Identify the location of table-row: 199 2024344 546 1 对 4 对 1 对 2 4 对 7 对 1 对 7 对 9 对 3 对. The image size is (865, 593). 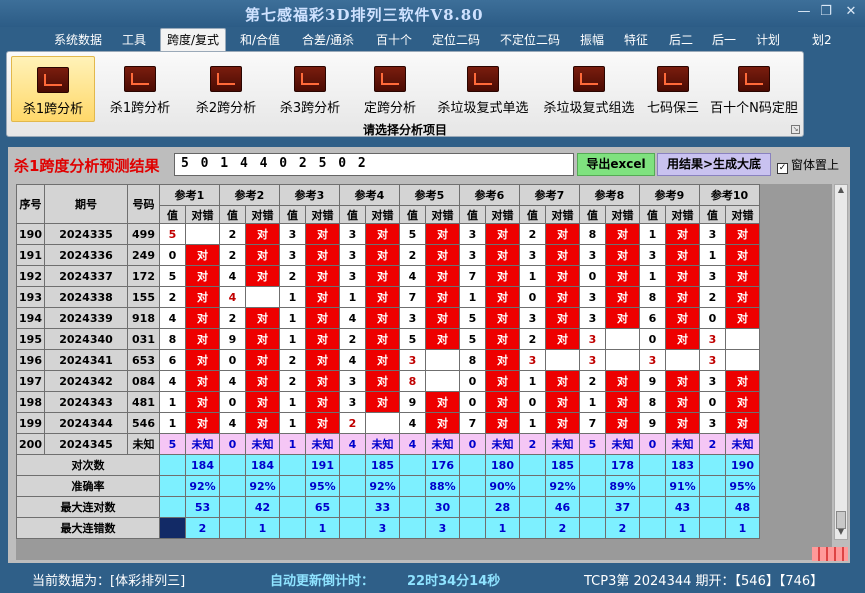
(388, 423).